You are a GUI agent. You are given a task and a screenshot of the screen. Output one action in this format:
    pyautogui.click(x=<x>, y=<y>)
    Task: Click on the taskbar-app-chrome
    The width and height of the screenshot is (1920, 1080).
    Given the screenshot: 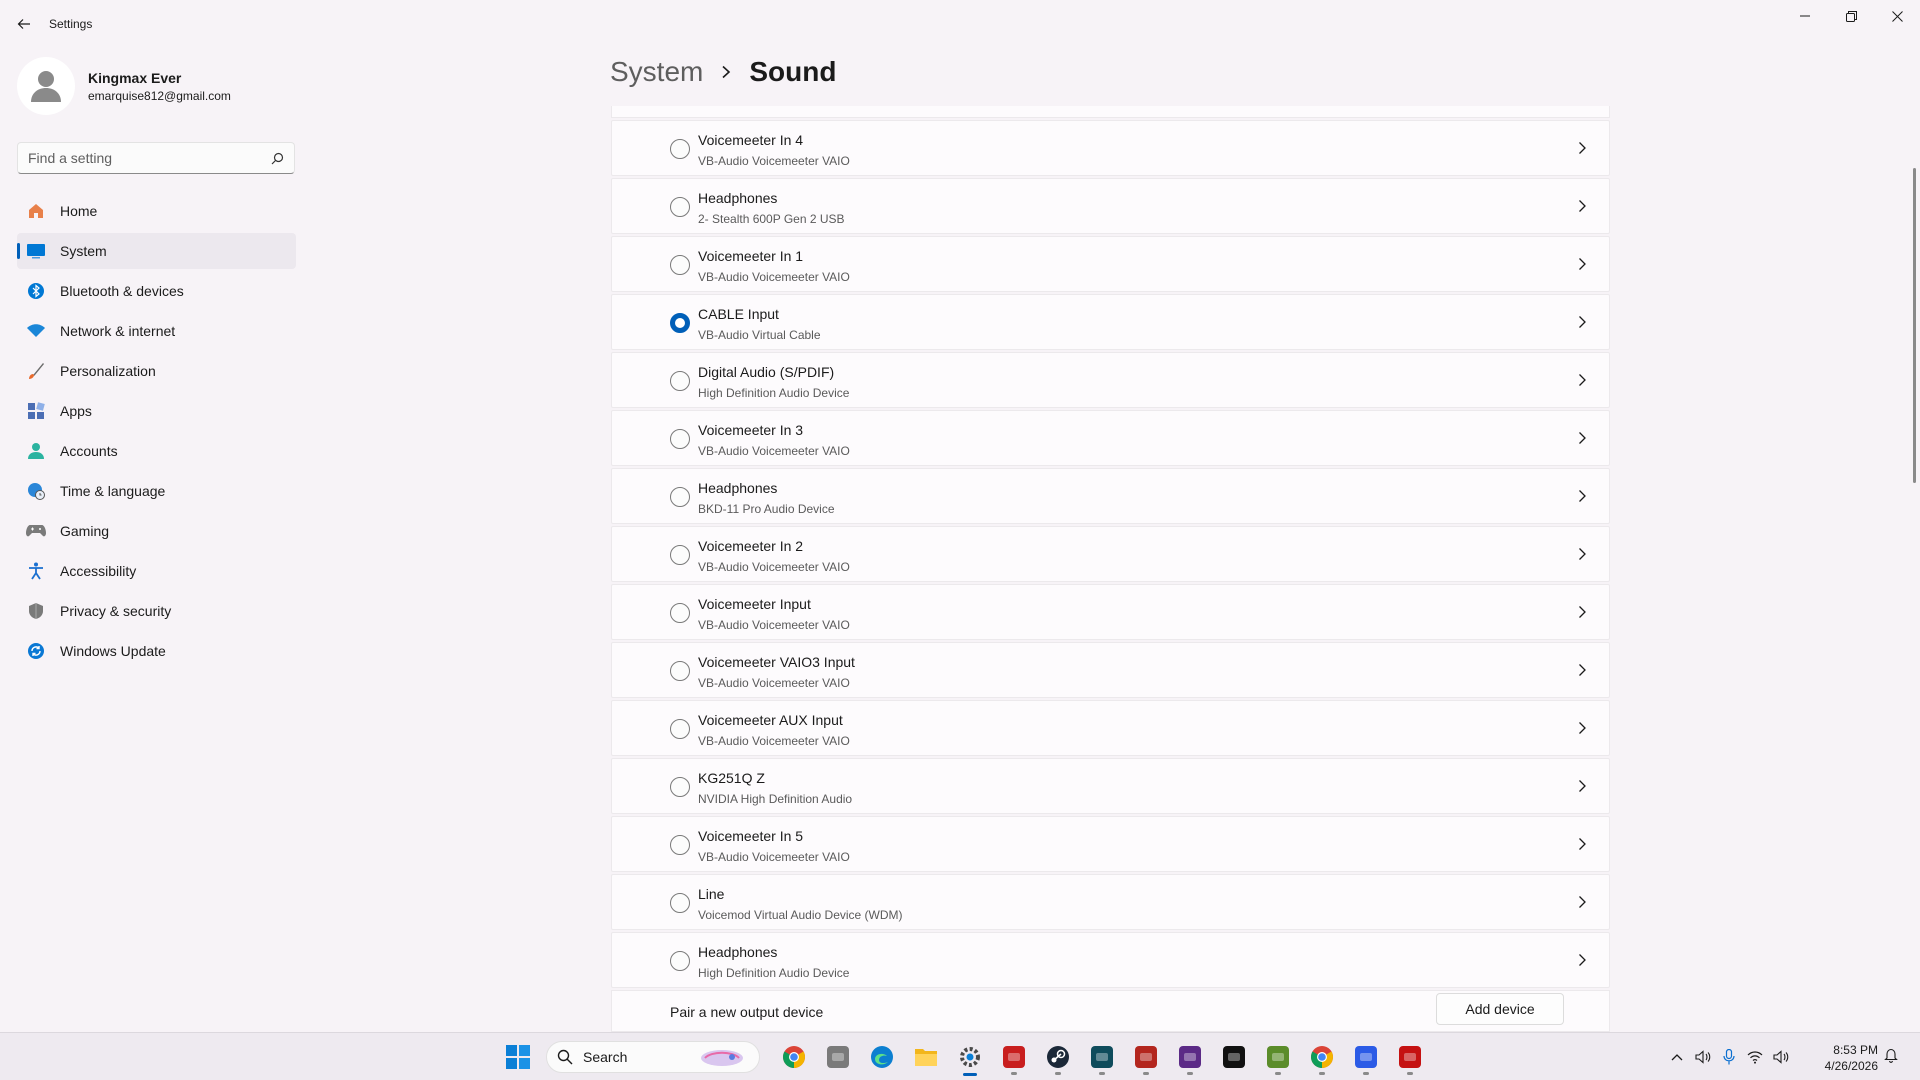 What is the action you would take?
    pyautogui.click(x=794, y=1057)
    